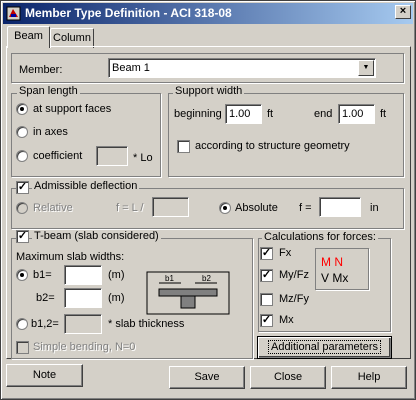 This screenshot has height=400, width=416. What do you see at coordinates (22, 347) in the screenshot?
I see `simple-bending-checkbox` at bounding box center [22, 347].